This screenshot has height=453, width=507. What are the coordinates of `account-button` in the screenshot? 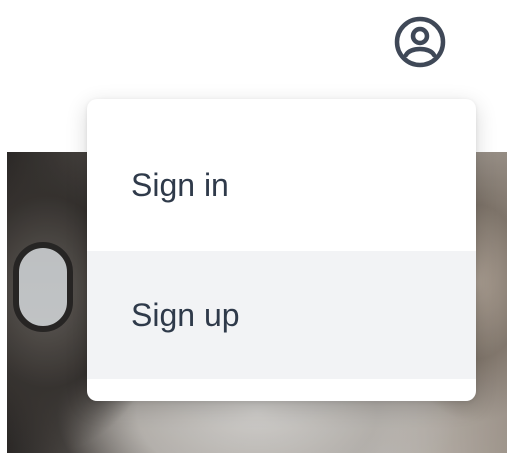 It's located at (420, 42).